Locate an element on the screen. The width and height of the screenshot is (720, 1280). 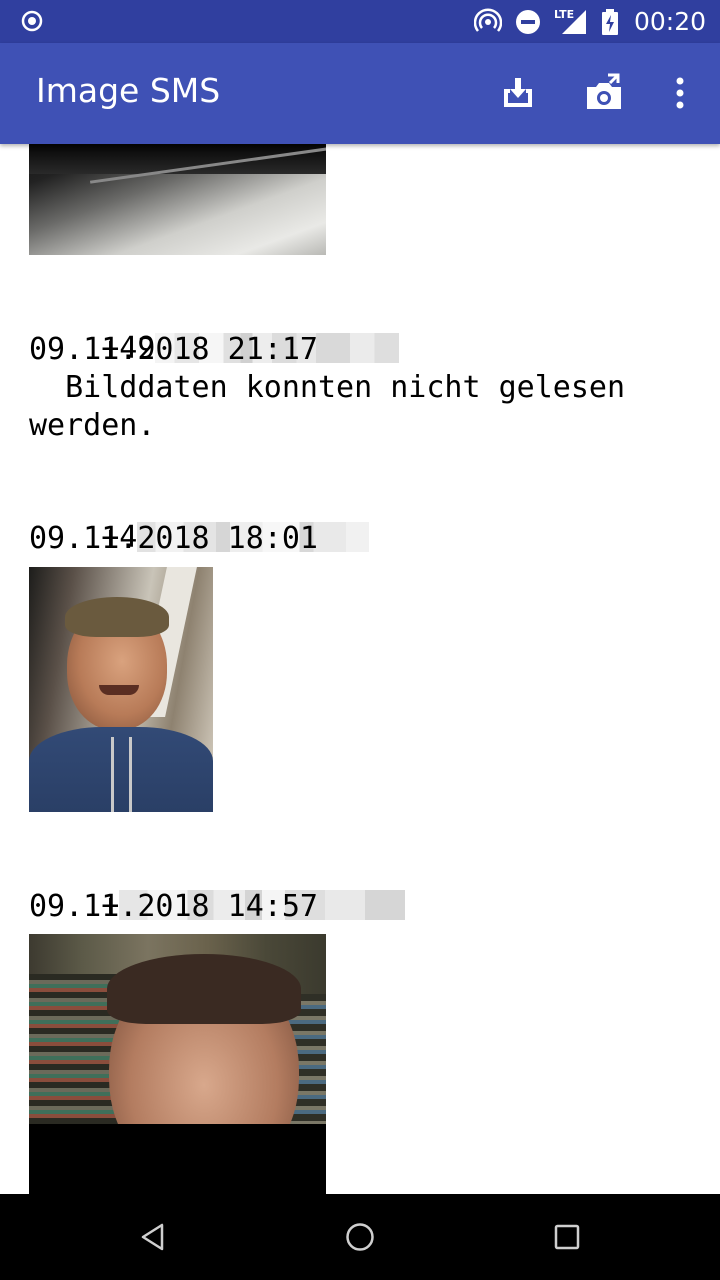
message-date: 09.11.2018 14:57 is located at coordinates (173, 906).